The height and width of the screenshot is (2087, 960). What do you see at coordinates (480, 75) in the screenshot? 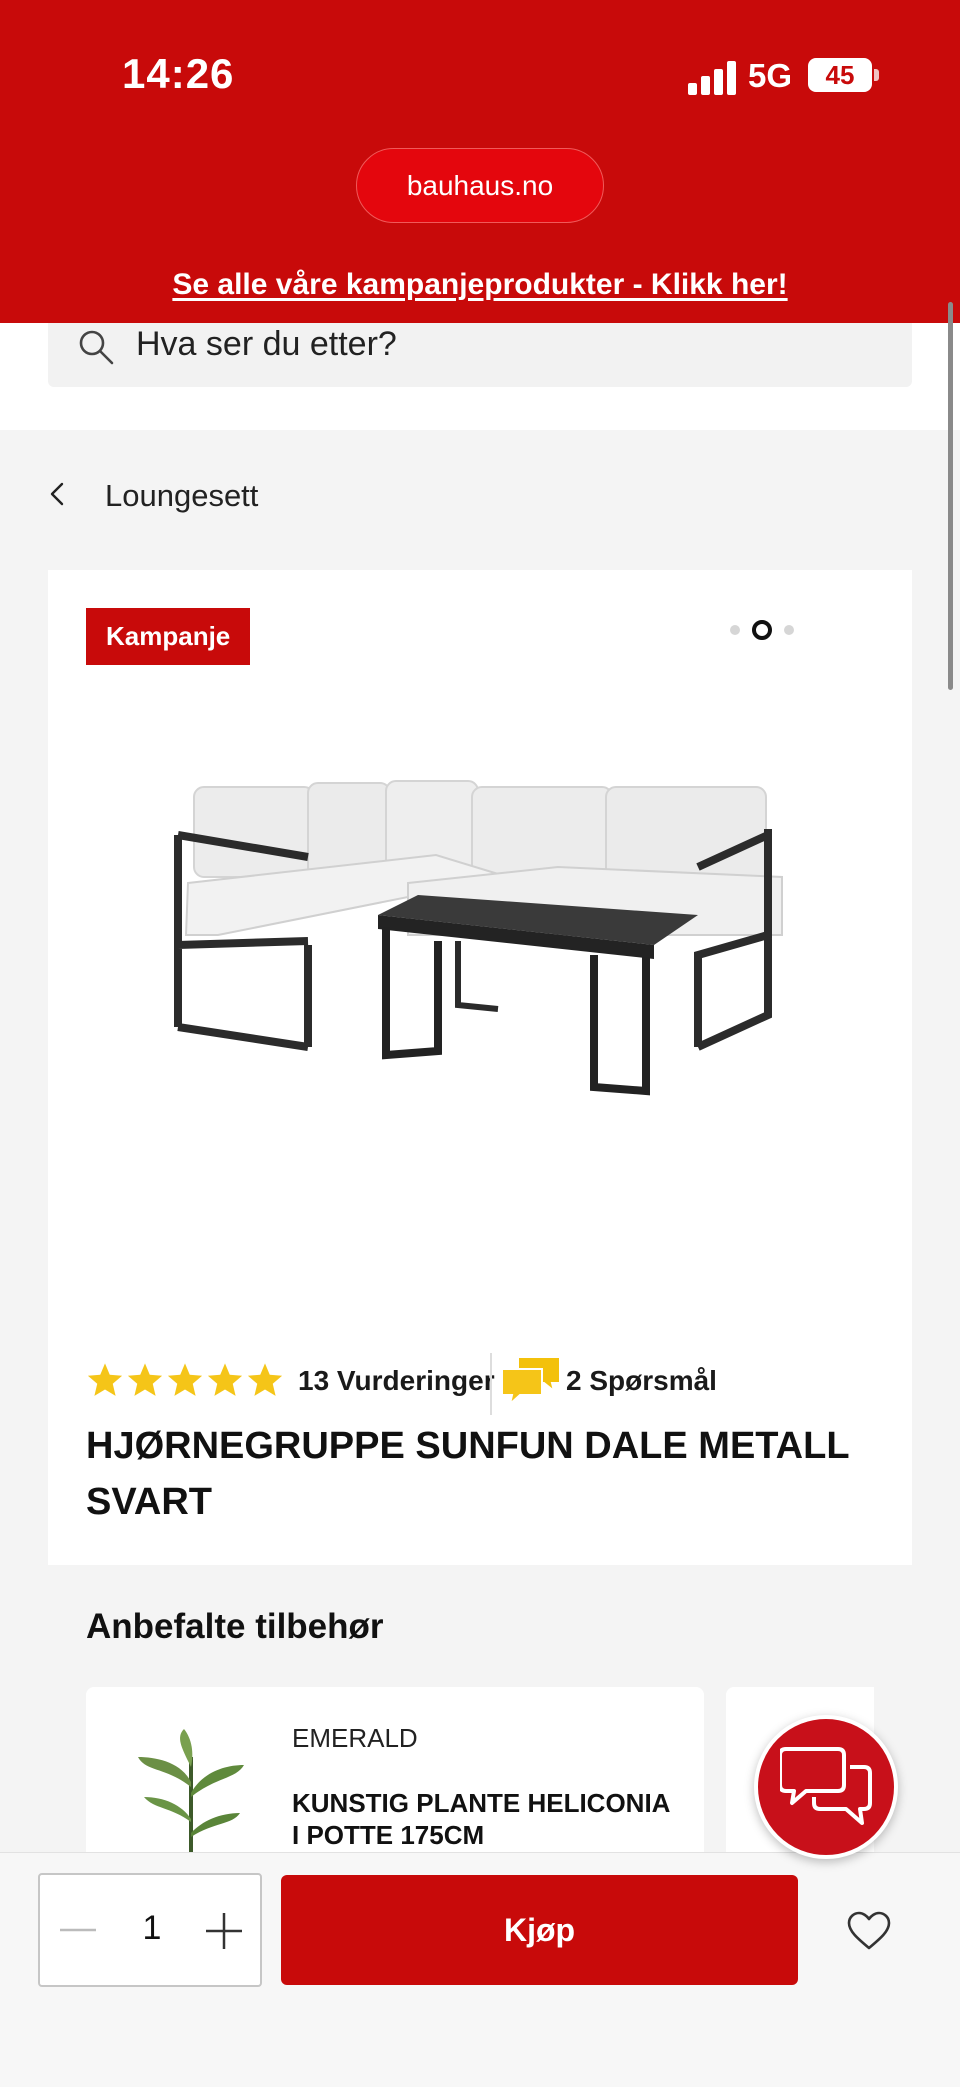
I see `status-bar: 14:26 5G 45` at bounding box center [480, 75].